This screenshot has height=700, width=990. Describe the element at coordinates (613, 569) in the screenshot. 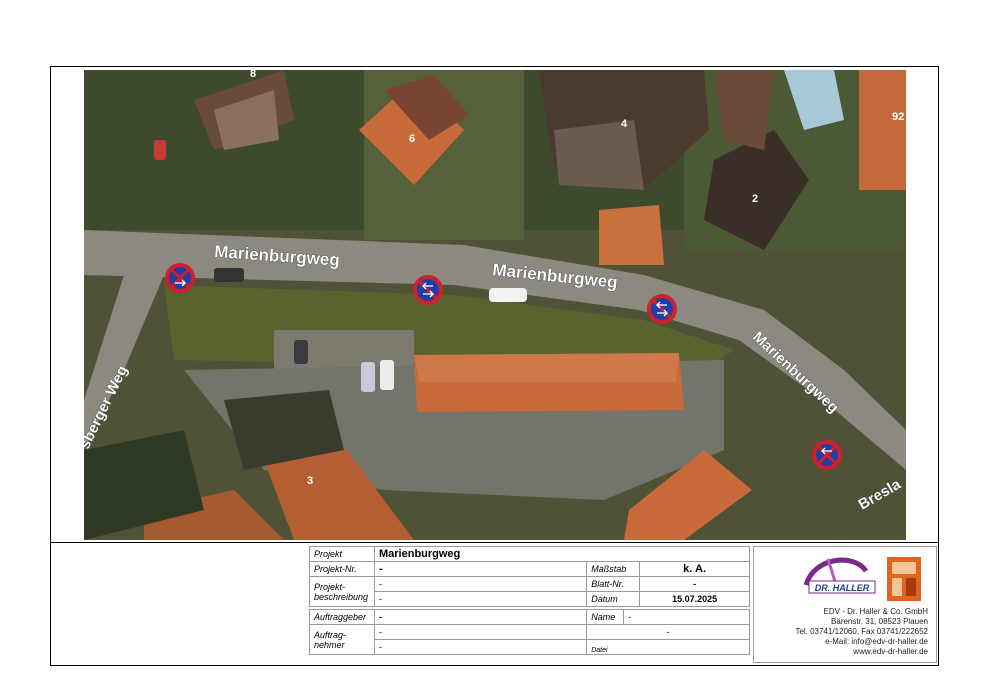

I see `massstab-label: Maßstab` at that location.